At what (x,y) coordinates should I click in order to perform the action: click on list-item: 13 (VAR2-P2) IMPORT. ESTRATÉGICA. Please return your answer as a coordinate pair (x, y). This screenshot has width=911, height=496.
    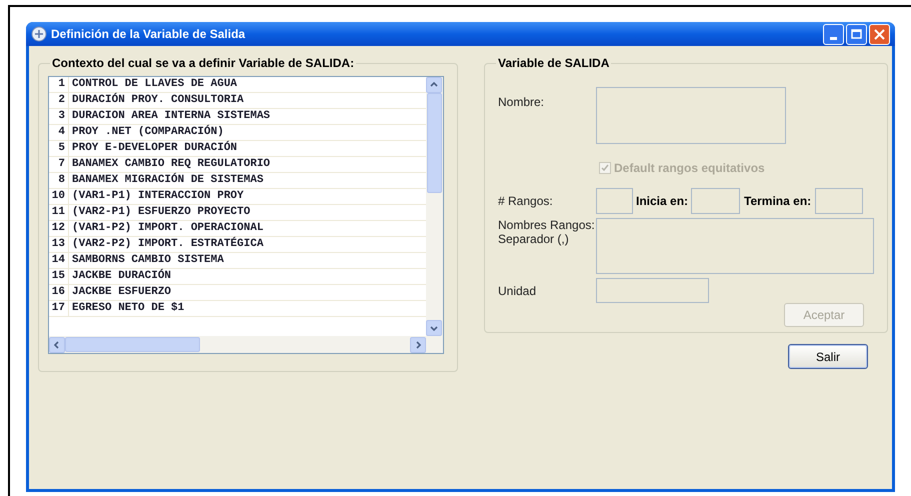
    Looking at the image, I should click on (237, 245).